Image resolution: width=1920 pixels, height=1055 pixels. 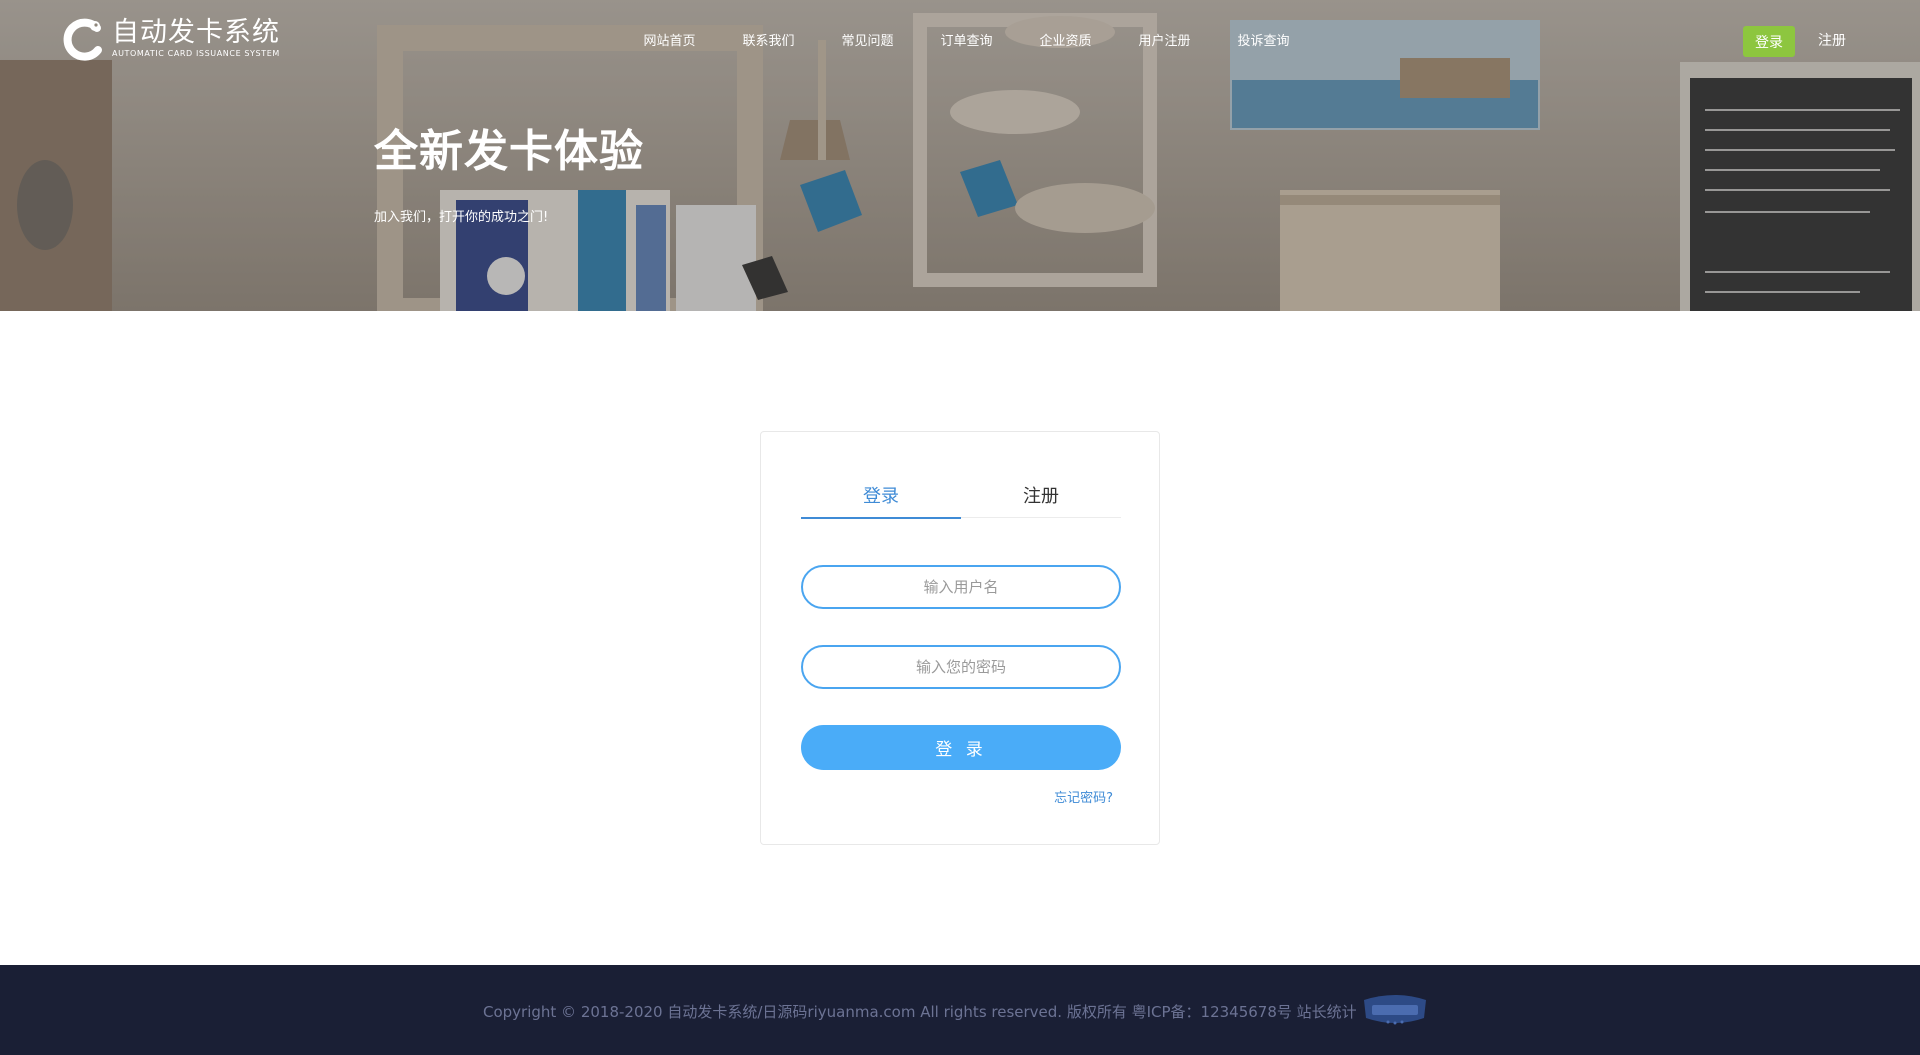 I want to click on username-input, so click(x=961, y=587).